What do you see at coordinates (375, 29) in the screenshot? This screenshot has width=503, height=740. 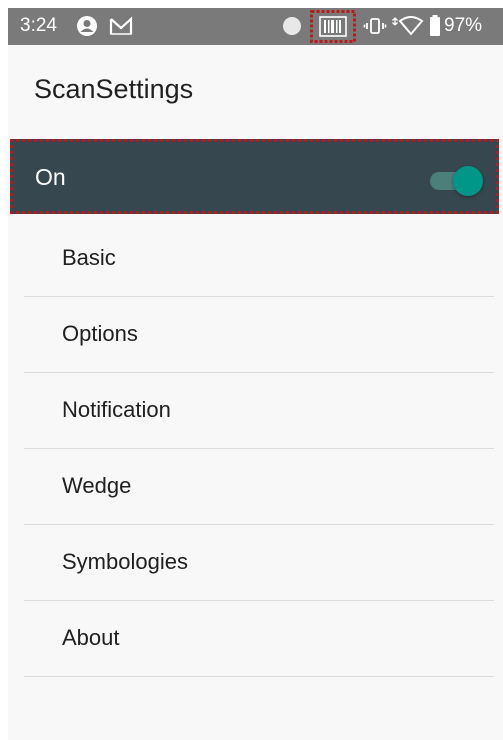 I see `vibrate-icon` at bounding box center [375, 29].